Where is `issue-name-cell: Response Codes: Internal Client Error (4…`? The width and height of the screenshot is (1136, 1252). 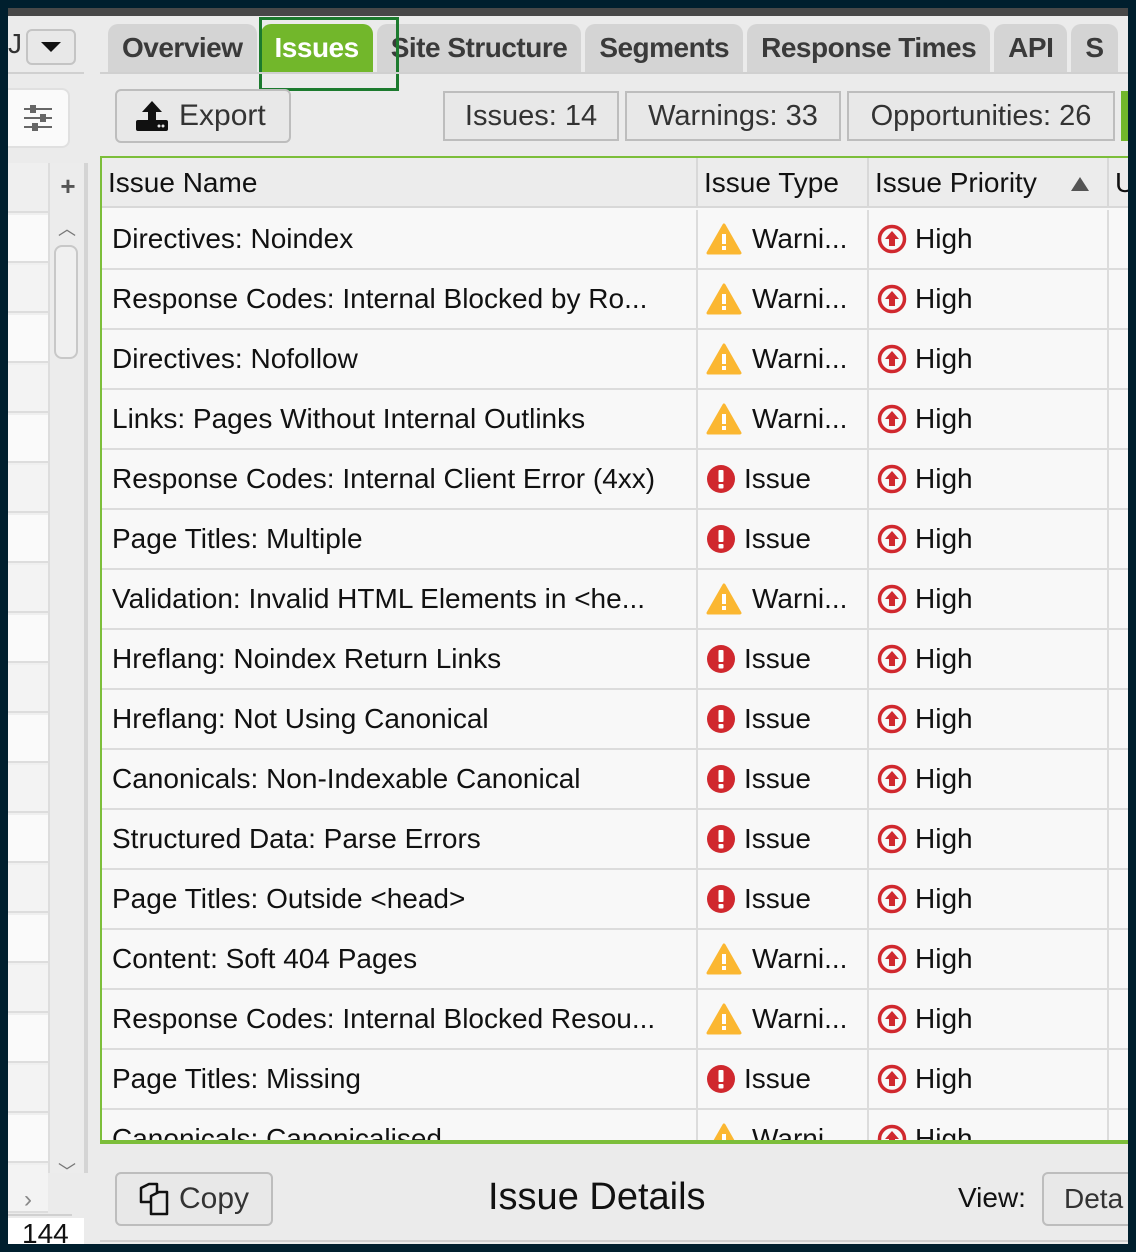 issue-name-cell: Response Codes: Internal Client Error (4… is located at coordinates (400, 479).